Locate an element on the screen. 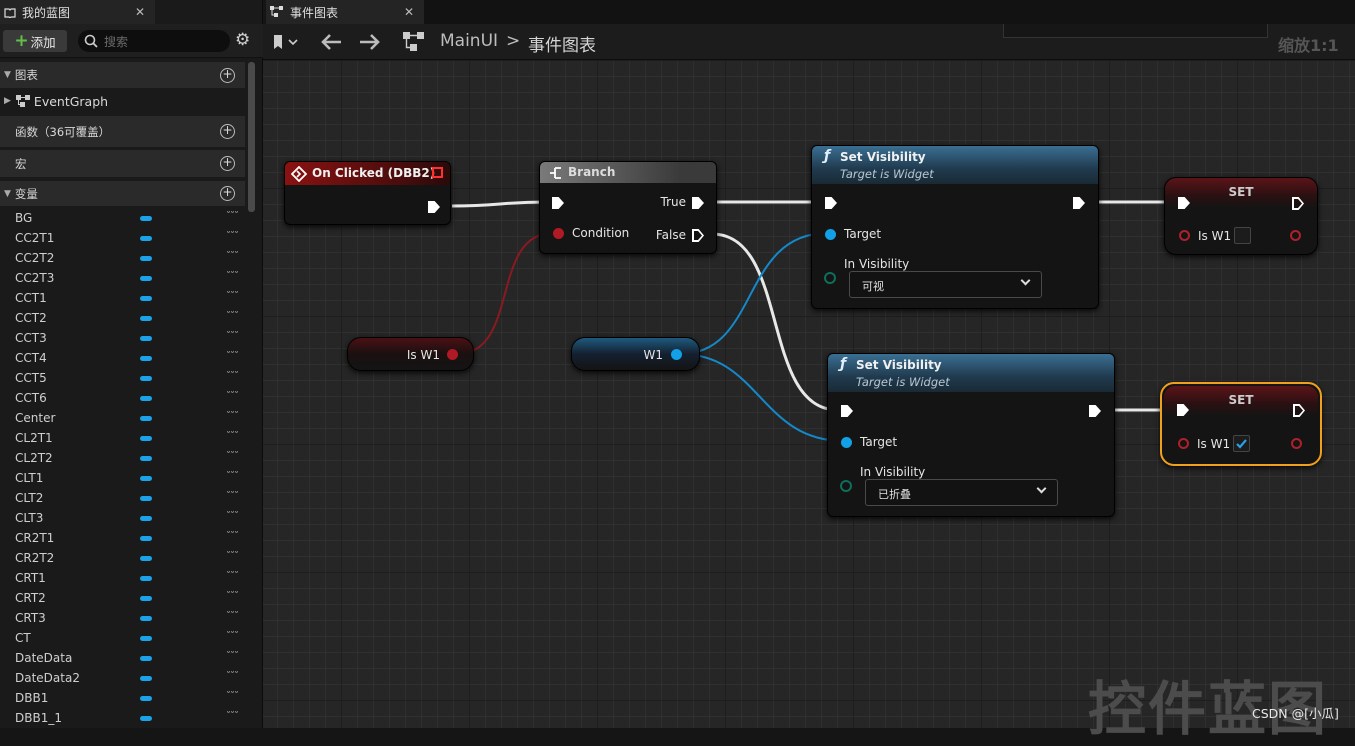 This screenshot has height=746, width=1355. add-macro-icon: + is located at coordinates (227, 163).